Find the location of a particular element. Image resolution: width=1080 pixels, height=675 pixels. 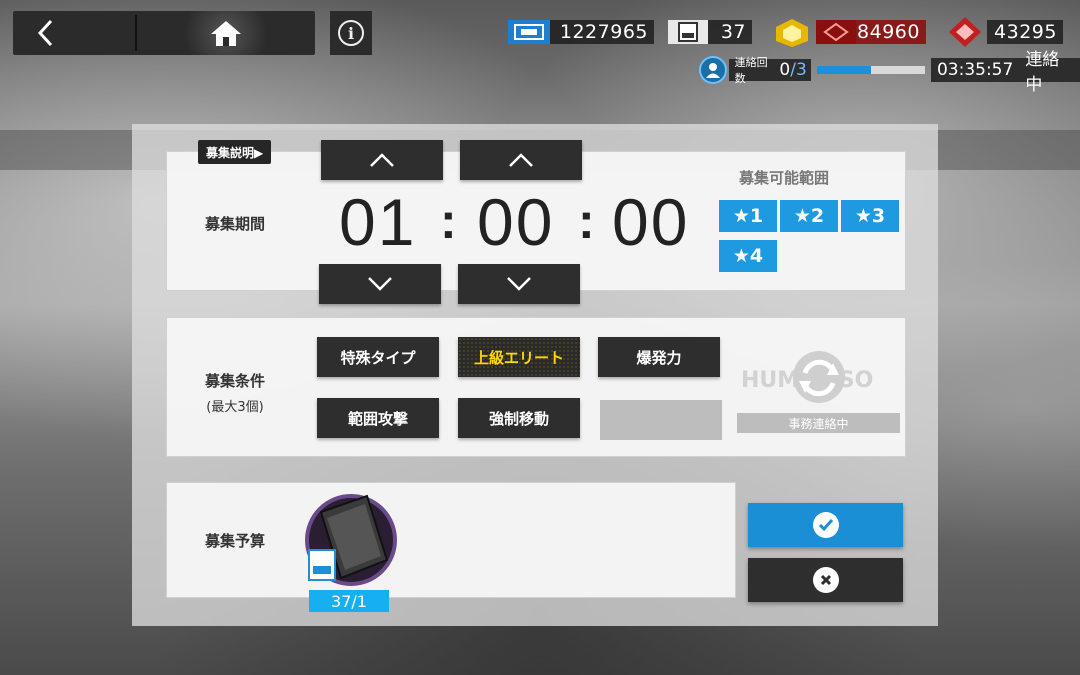

permit-resource: 37 is located at coordinates (710, 32).